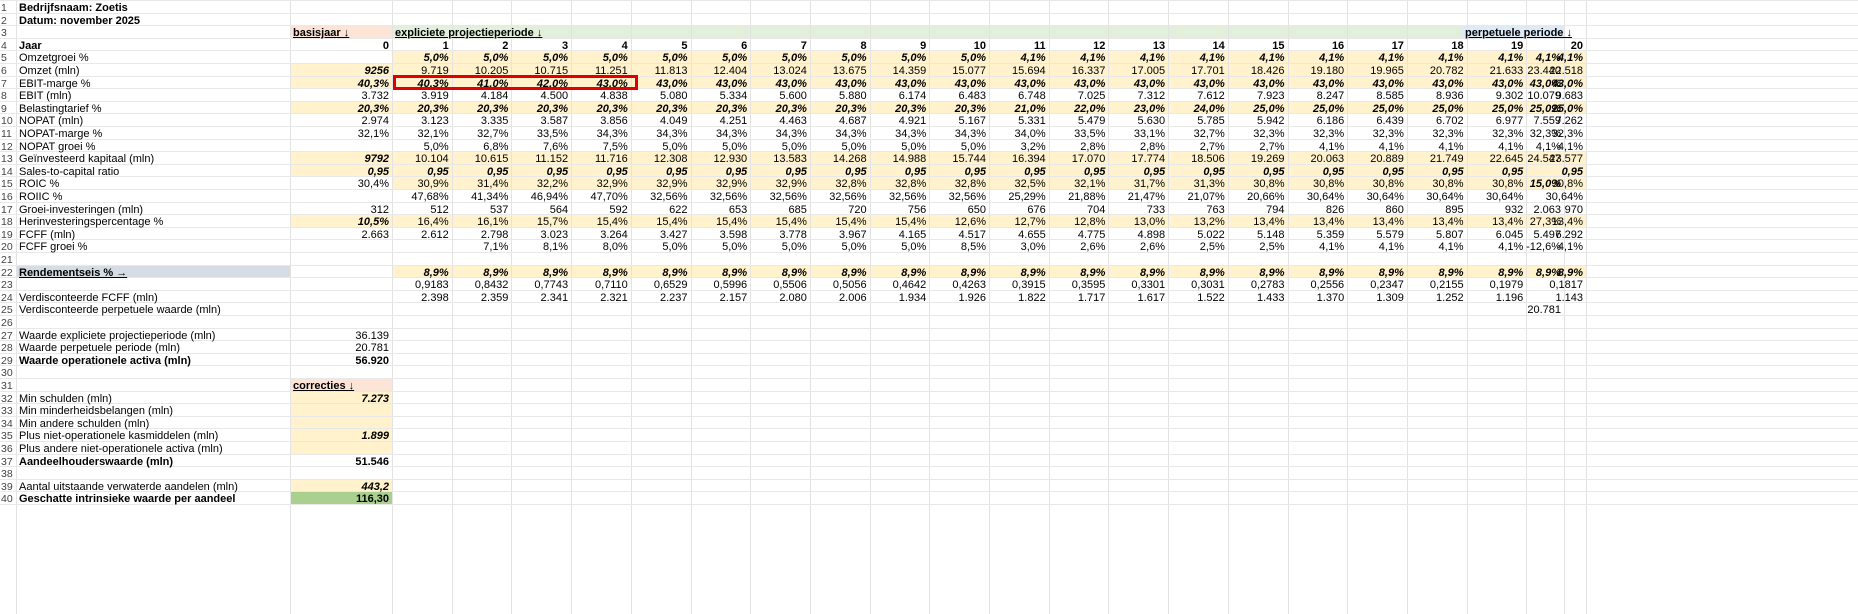 The height and width of the screenshot is (614, 1858). What do you see at coordinates (1258, 298) in the screenshot?
I see `discounted-fcff-value: 1.433` at bounding box center [1258, 298].